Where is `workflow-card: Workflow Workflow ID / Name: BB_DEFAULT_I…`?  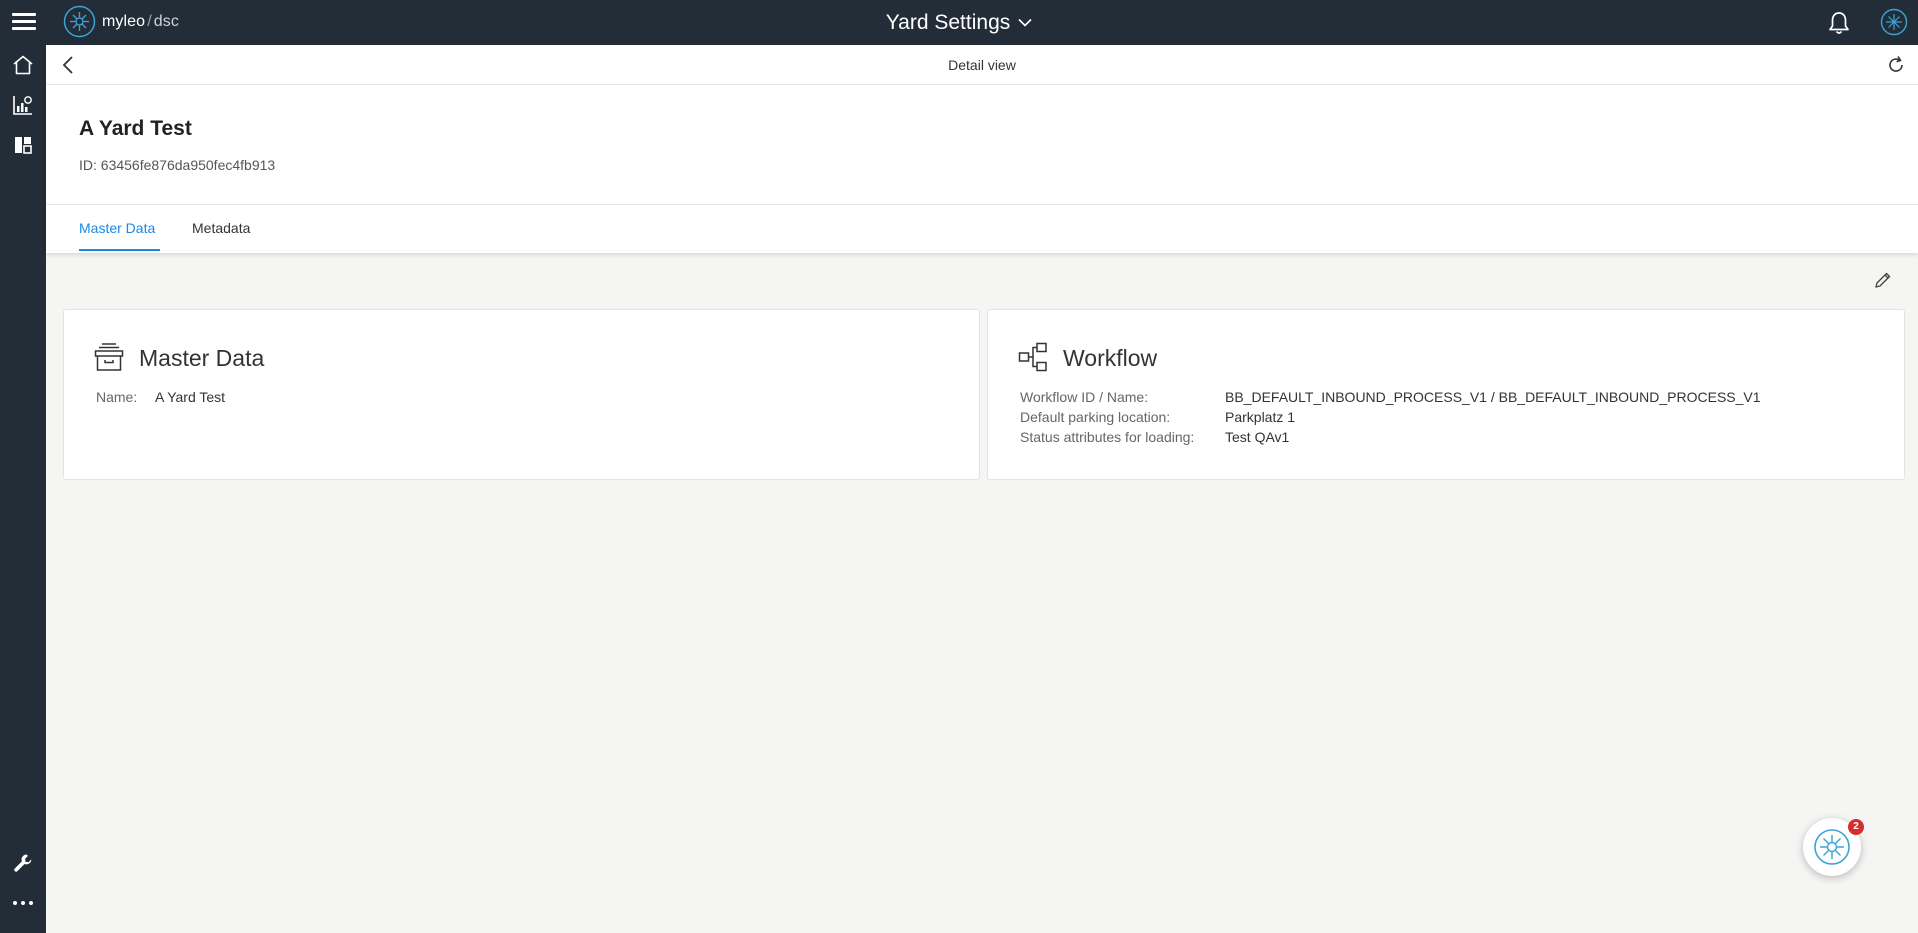
workflow-card: Workflow Workflow ID / Name: BB_DEFAULT_I… is located at coordinates (1446, 394).